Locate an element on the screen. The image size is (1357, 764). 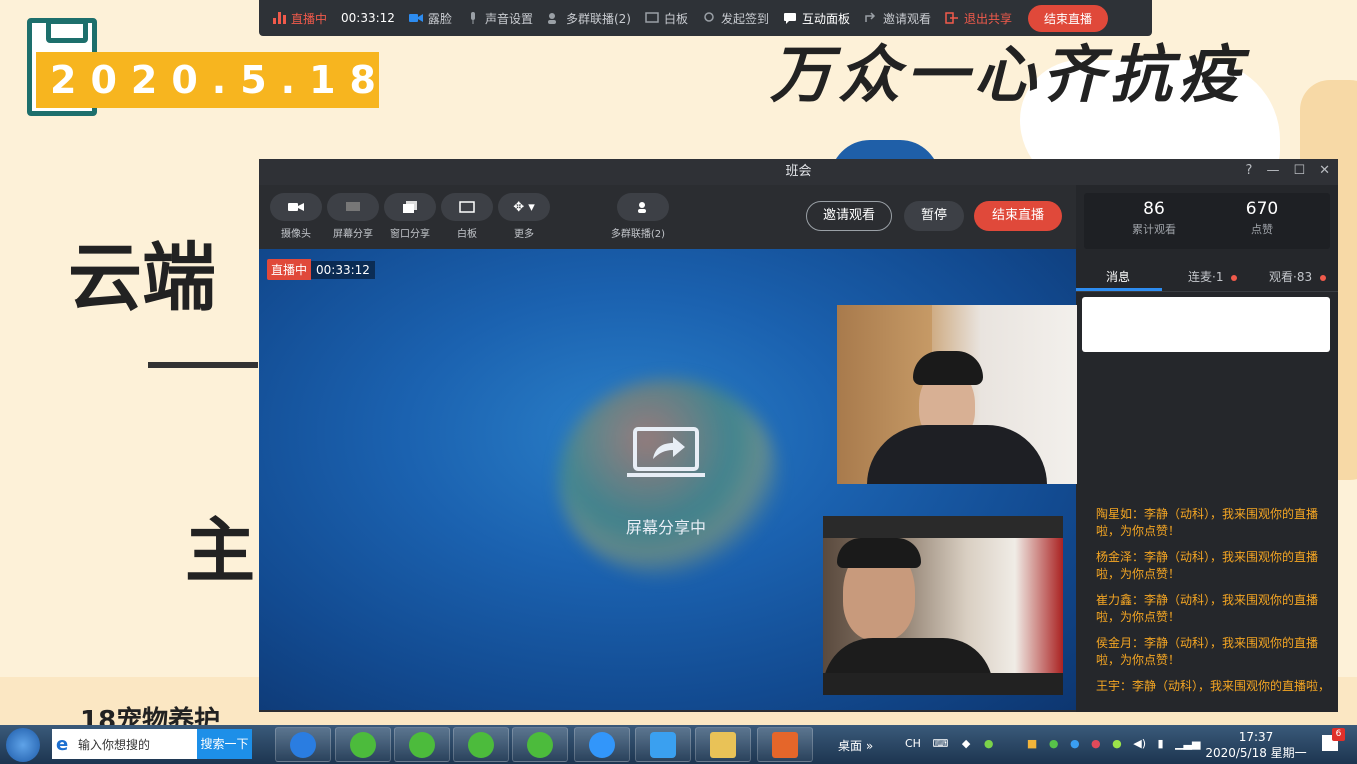
live-badge-timer: 00:33:12 is located at coordinates (343, 269).